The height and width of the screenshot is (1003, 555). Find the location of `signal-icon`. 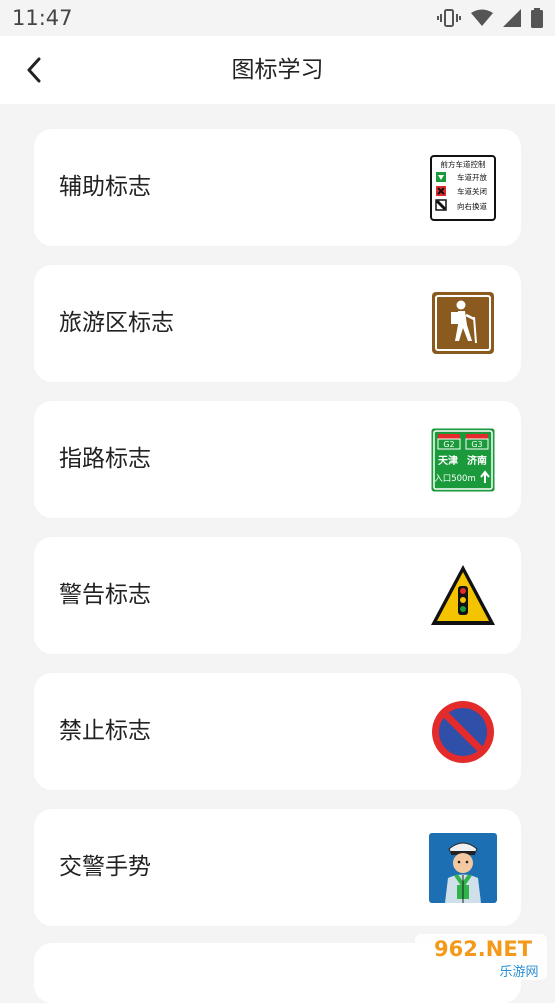

signal-icon is located at coordinates (512, 18).